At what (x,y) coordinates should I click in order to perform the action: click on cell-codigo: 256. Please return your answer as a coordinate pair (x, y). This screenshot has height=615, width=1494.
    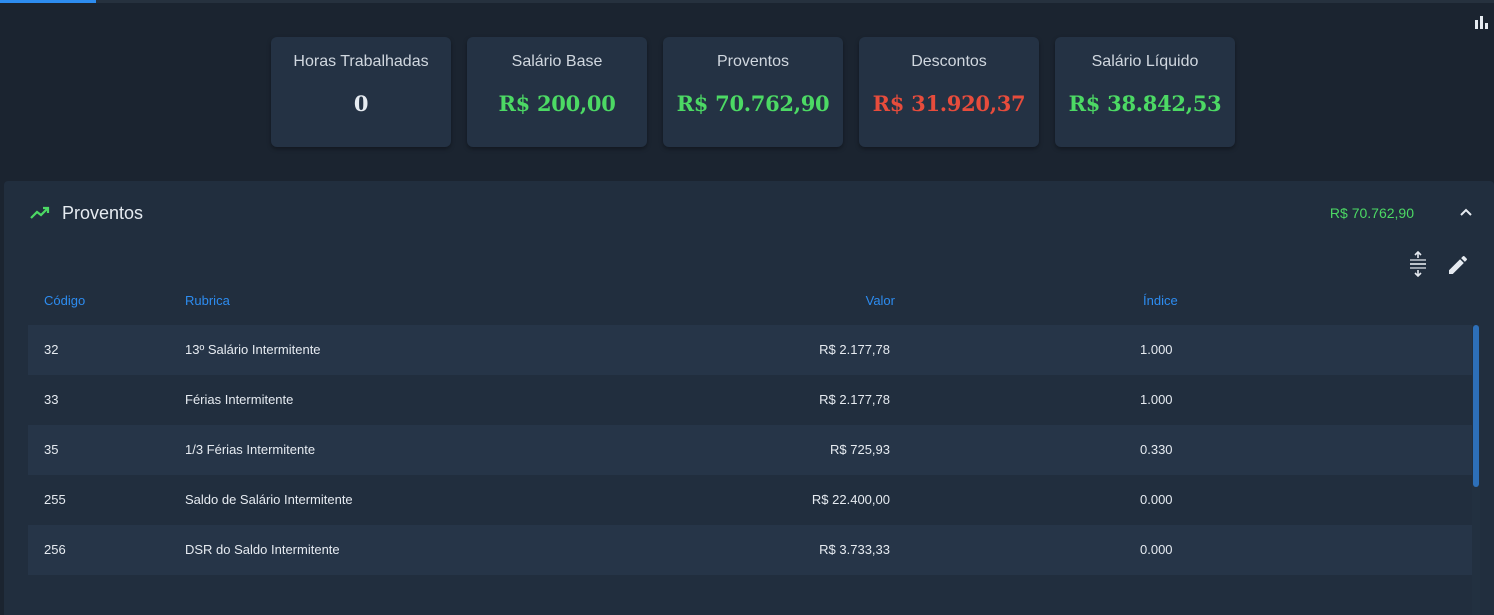
    Looking at the image, I should click on (55, 549).